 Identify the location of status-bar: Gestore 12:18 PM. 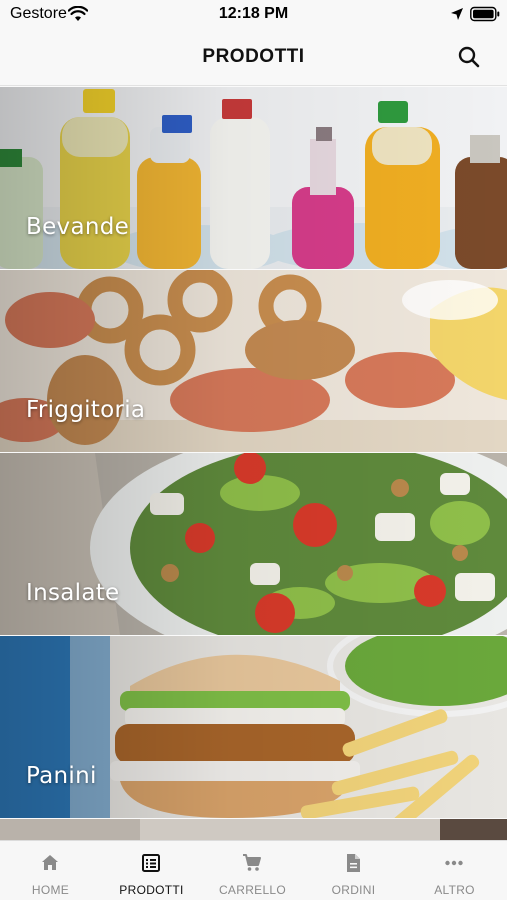
(253, 15).